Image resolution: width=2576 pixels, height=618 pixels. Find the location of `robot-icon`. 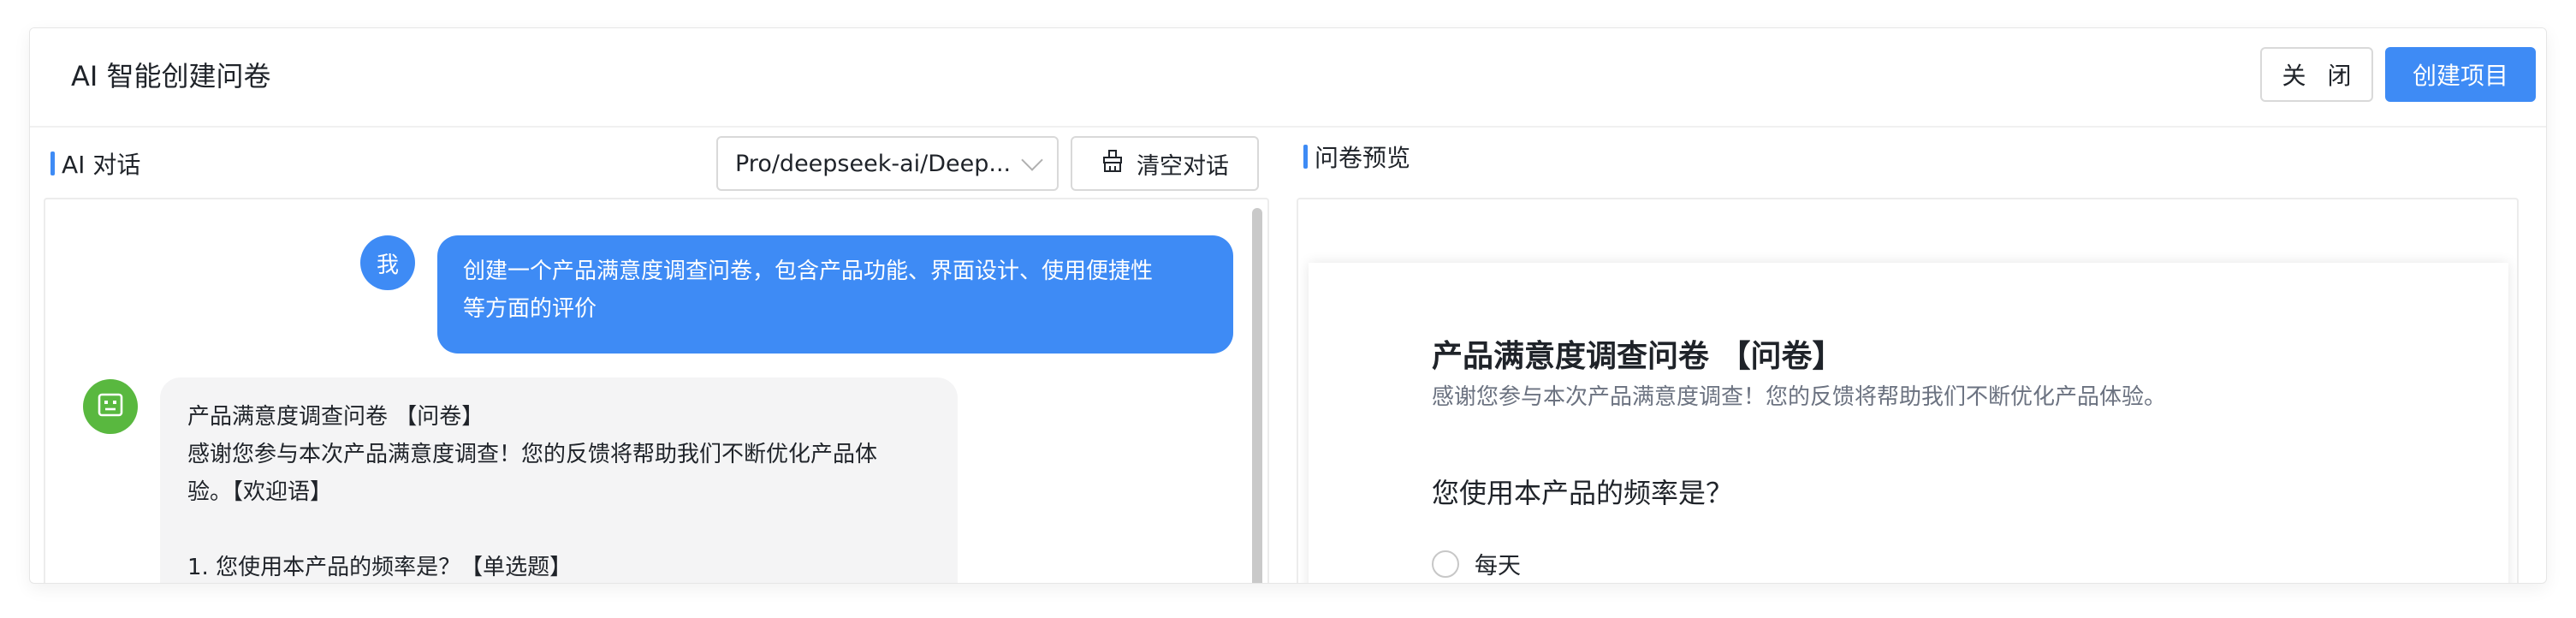

robot-icon is located at coordinates (110, 406).